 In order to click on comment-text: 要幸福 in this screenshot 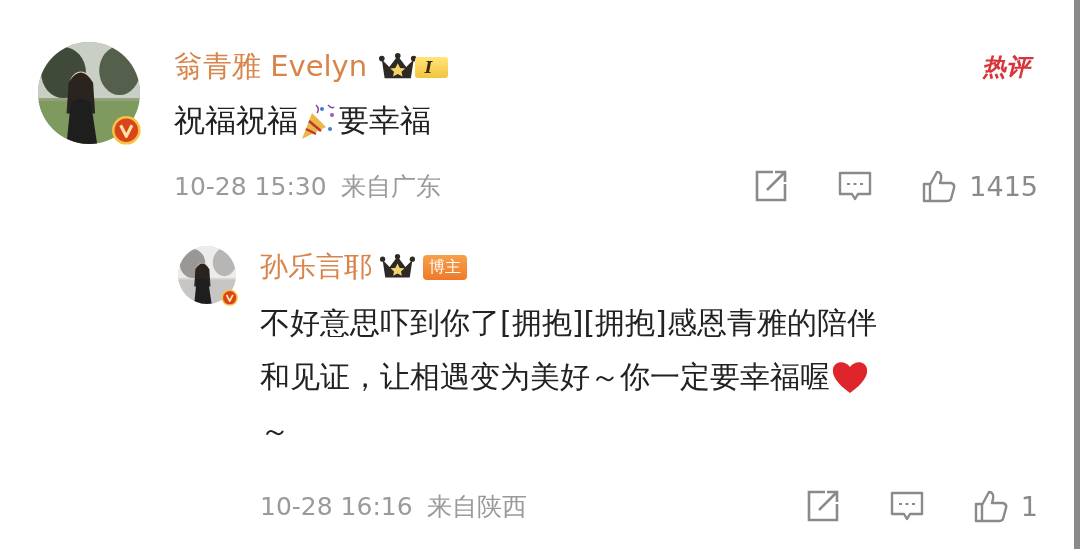, I will do `click(384, 120)`.